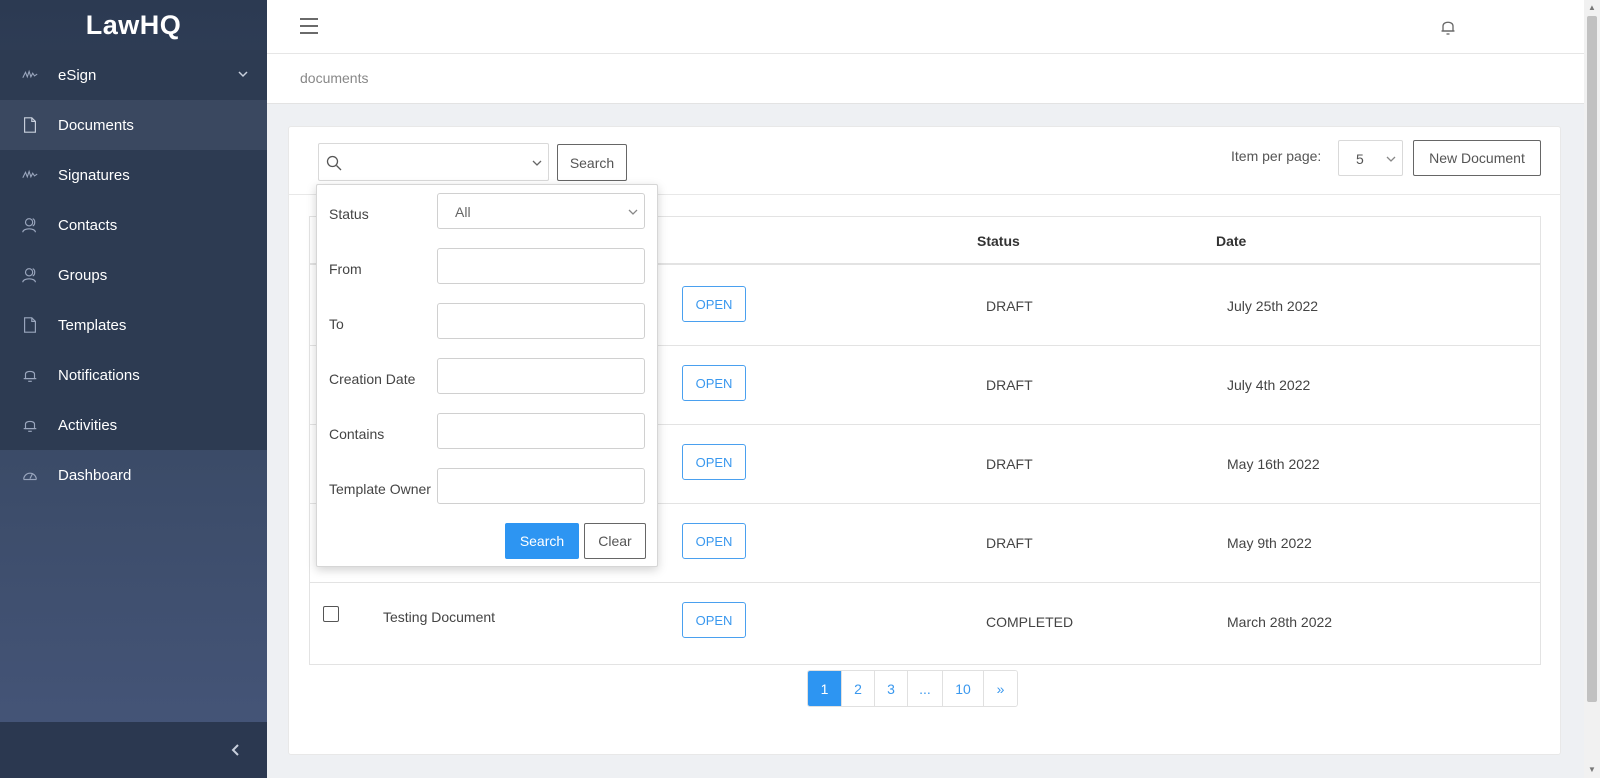 The width and height of the screenshot is (1600, 778). Describe the element at coordinates (357, 434) in the screenshot. I see `contains-label: Contains` at that location.